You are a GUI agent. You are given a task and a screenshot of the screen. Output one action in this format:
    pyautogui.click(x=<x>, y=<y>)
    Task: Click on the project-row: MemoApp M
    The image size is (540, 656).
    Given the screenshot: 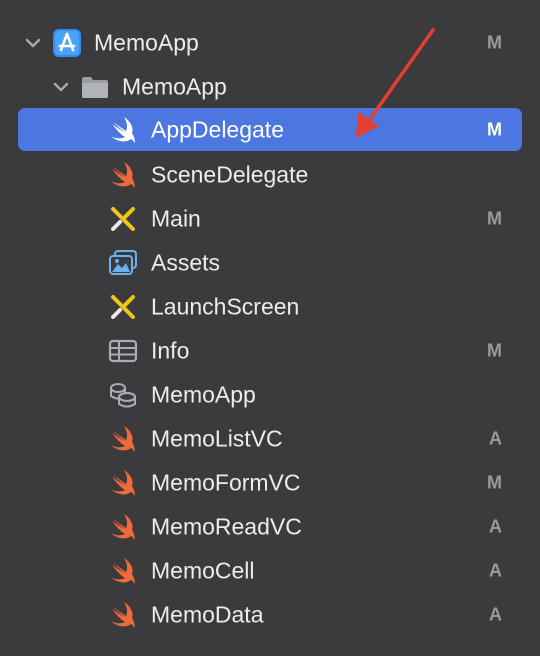 What is the action you would take?
    pyautogui.click(x=270, y=43)
    